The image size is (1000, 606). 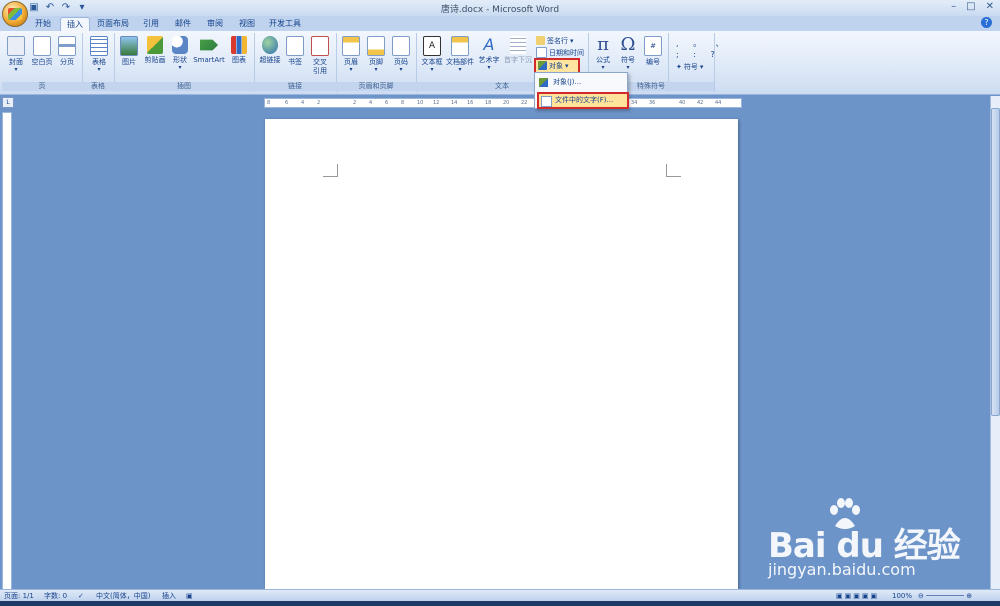 What do you see at coordinates (541, 52) in the screenshot?
I see `calendar-icon` at bounding box center [541, 52].